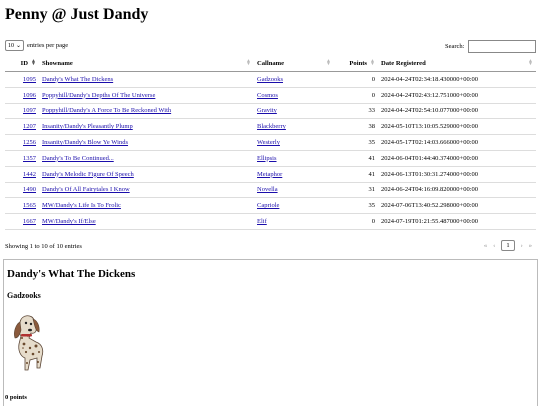  I want to click on entries-per-page-select: 10 ⌄, so click(15, 45).